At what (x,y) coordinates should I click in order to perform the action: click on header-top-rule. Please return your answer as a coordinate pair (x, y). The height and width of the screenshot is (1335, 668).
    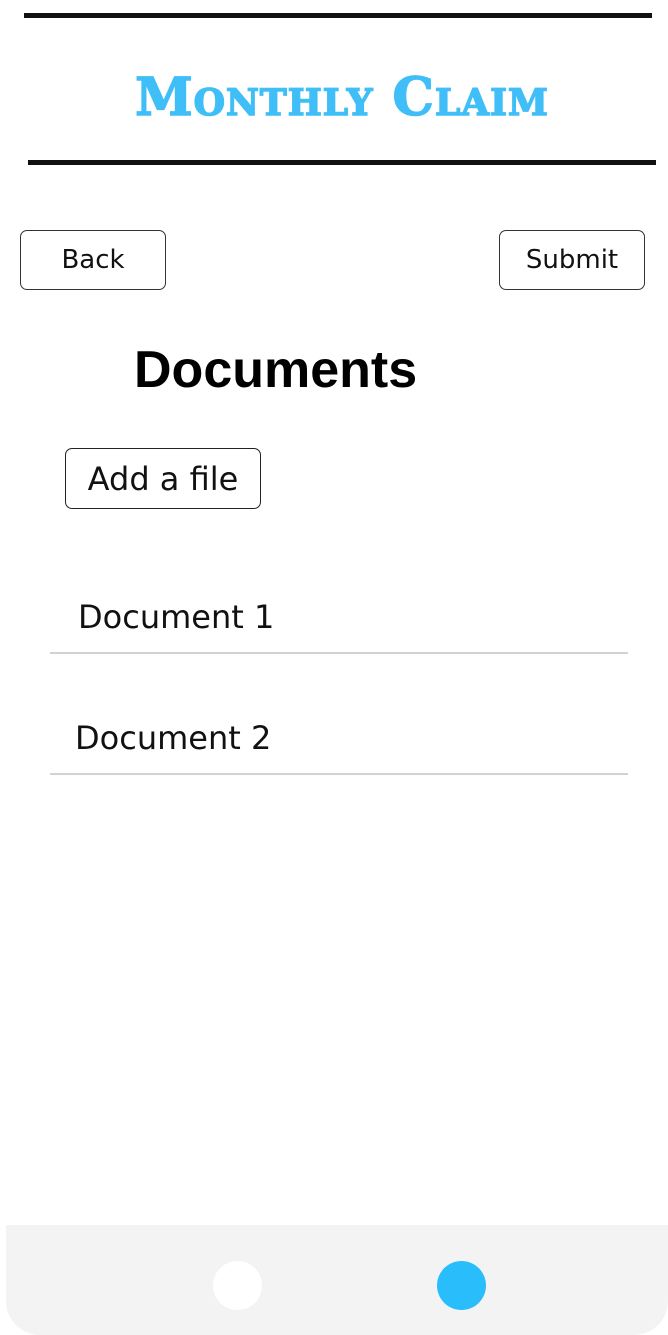
    Looking at the image, I should click on (338, 15).